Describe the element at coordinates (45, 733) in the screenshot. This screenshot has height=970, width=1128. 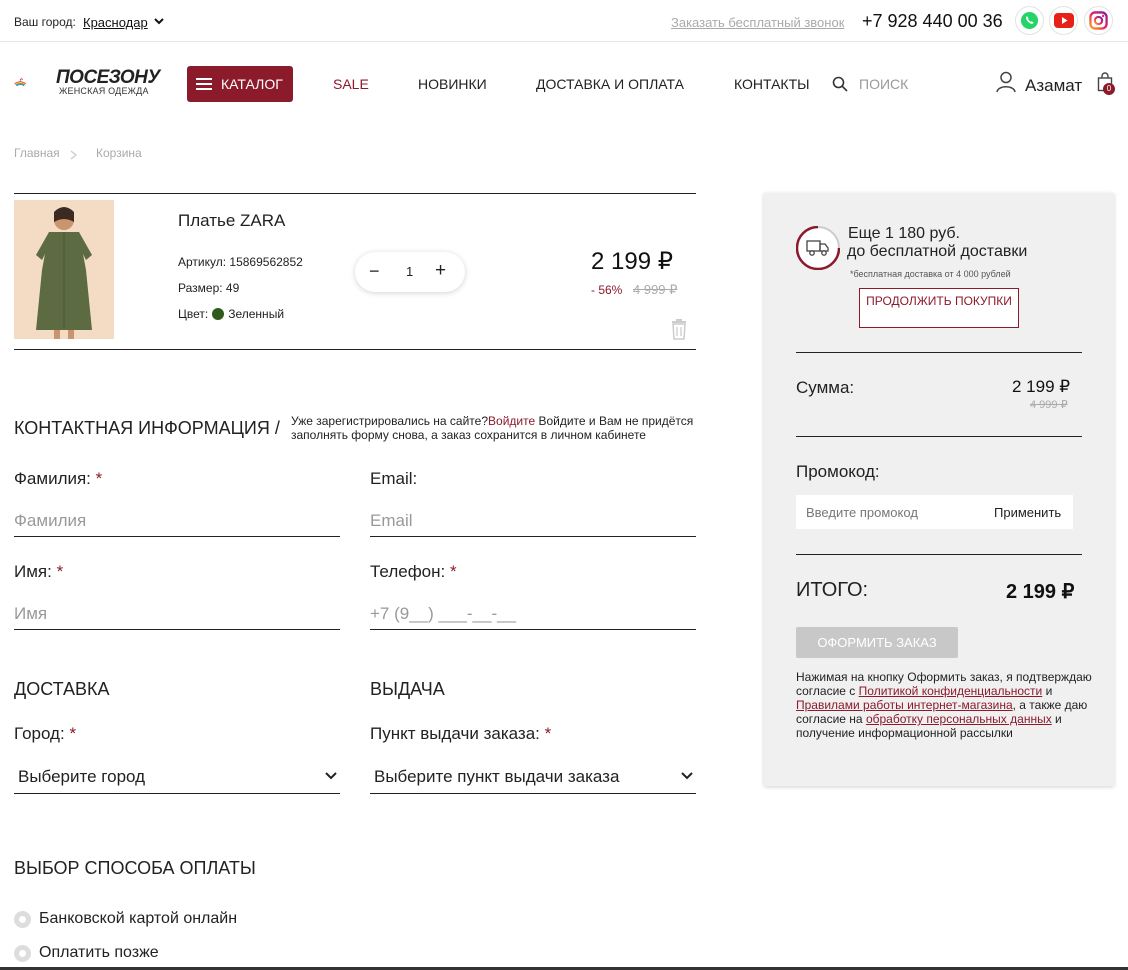
I see `city-field-label: Город: *` at that location.